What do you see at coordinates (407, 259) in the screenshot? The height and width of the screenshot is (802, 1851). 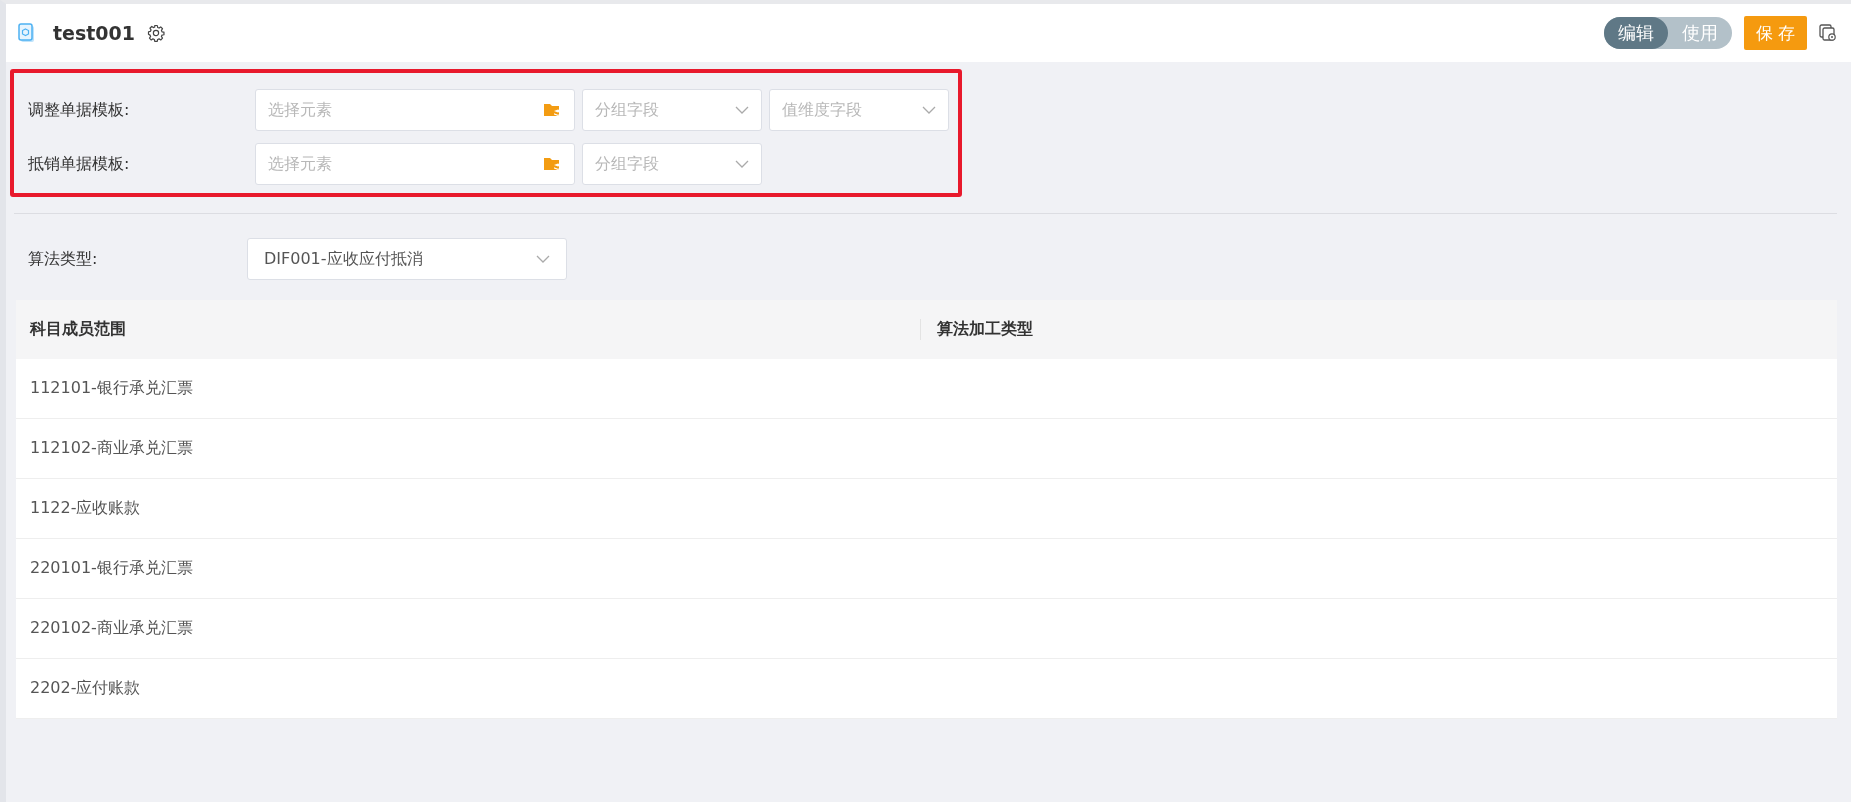 I see `algorithm-dropdown: DIF001-应收应付抵消` at bounding box center [407, 259].